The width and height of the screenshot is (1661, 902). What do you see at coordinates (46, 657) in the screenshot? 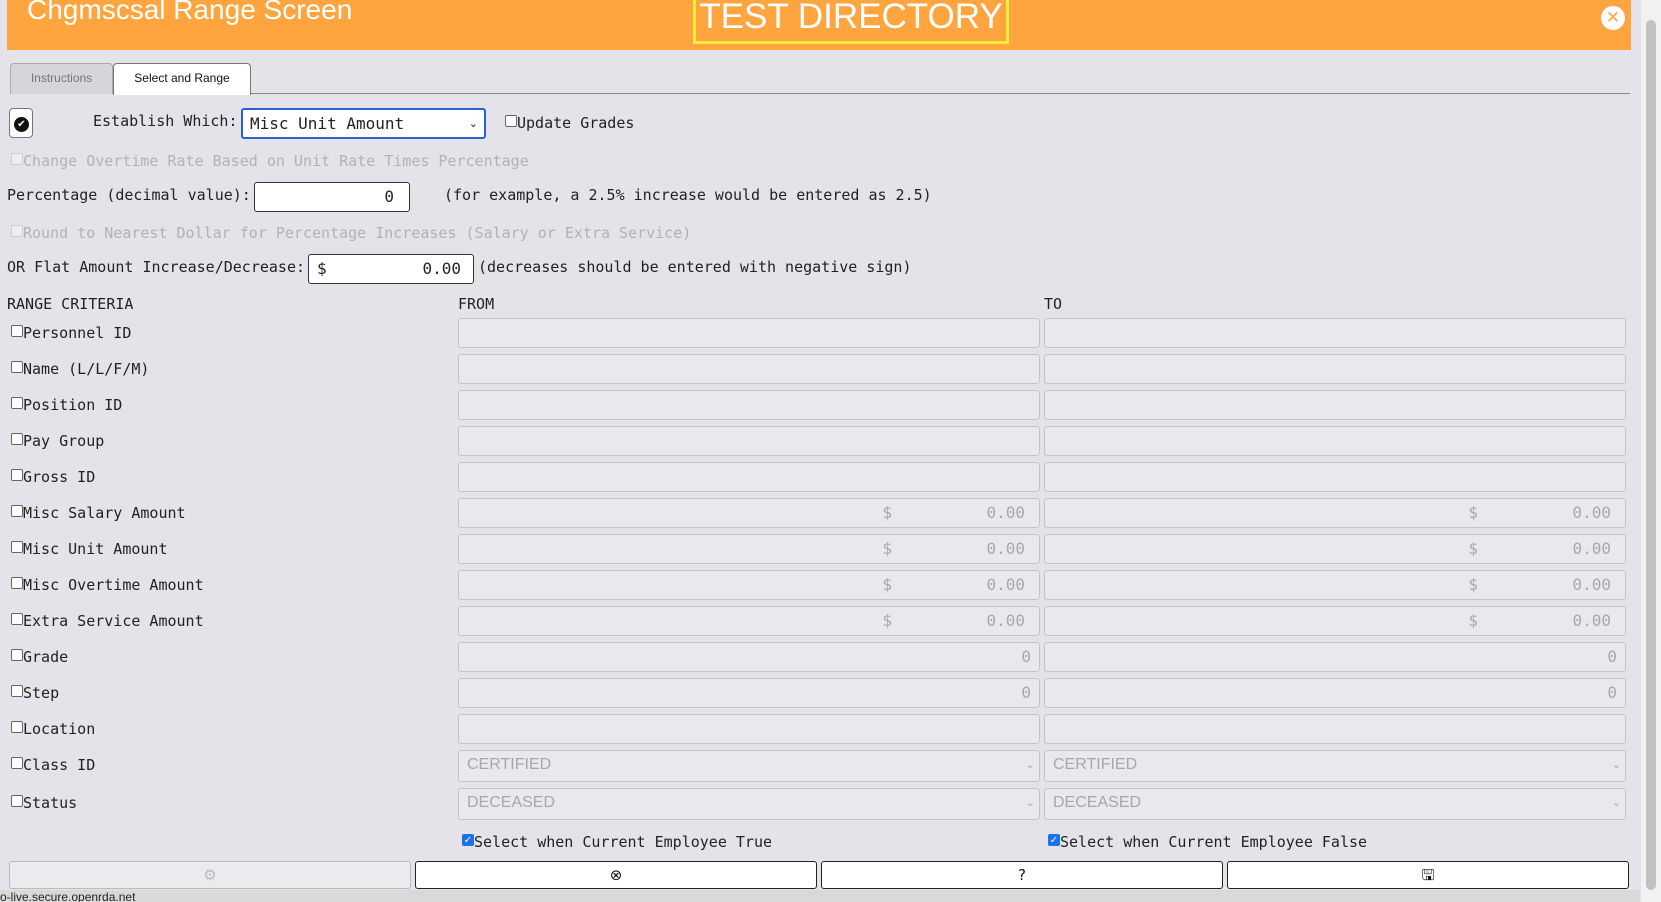
I see `range-row-label: Grade` at bounding box center [46, 657].